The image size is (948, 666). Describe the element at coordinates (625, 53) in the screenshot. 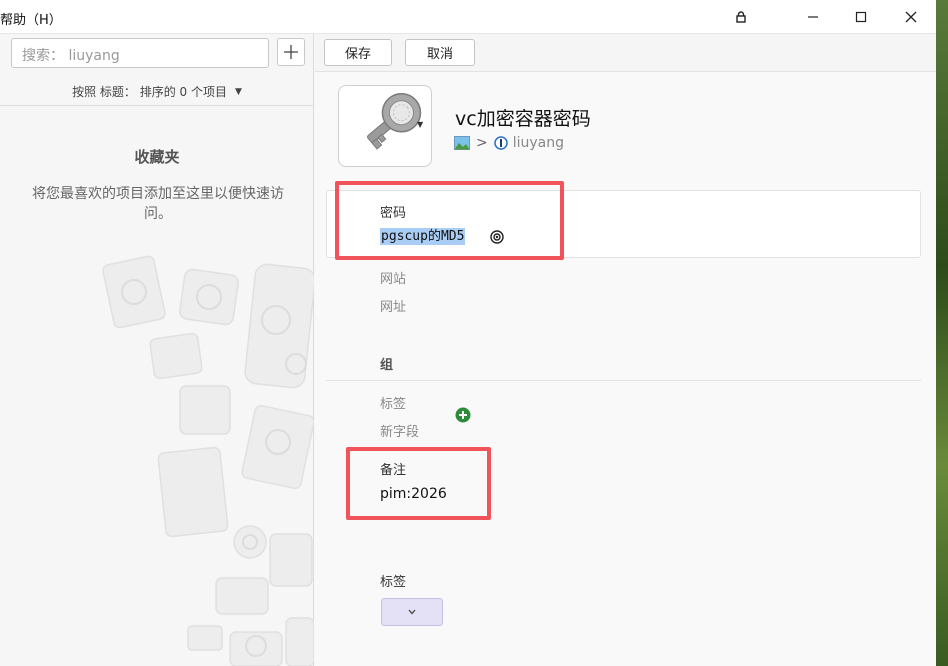

I see `editor-toolbar: 保存 取消` at that location.